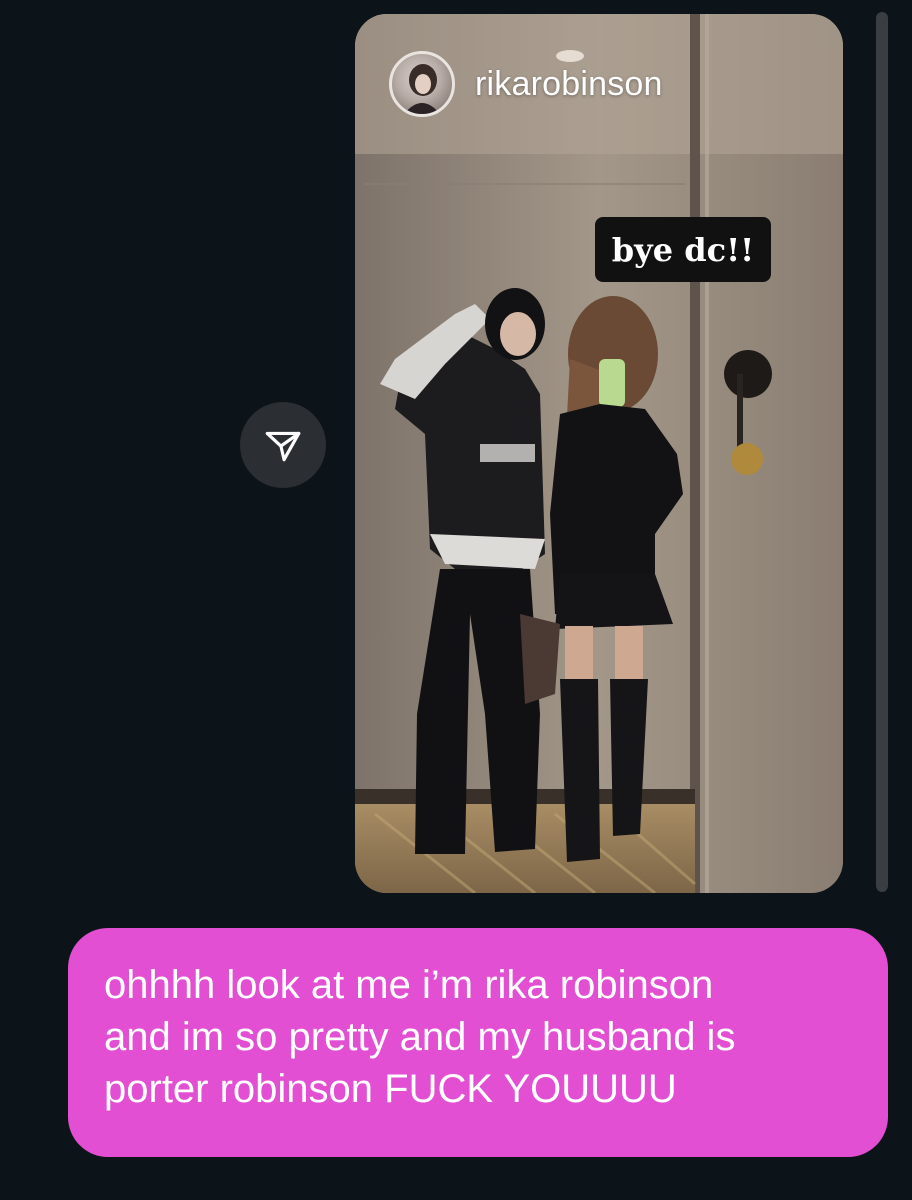 The height and width of the screenshot is (1200, 912). I want to click on scrollbar, so click(882, 452).